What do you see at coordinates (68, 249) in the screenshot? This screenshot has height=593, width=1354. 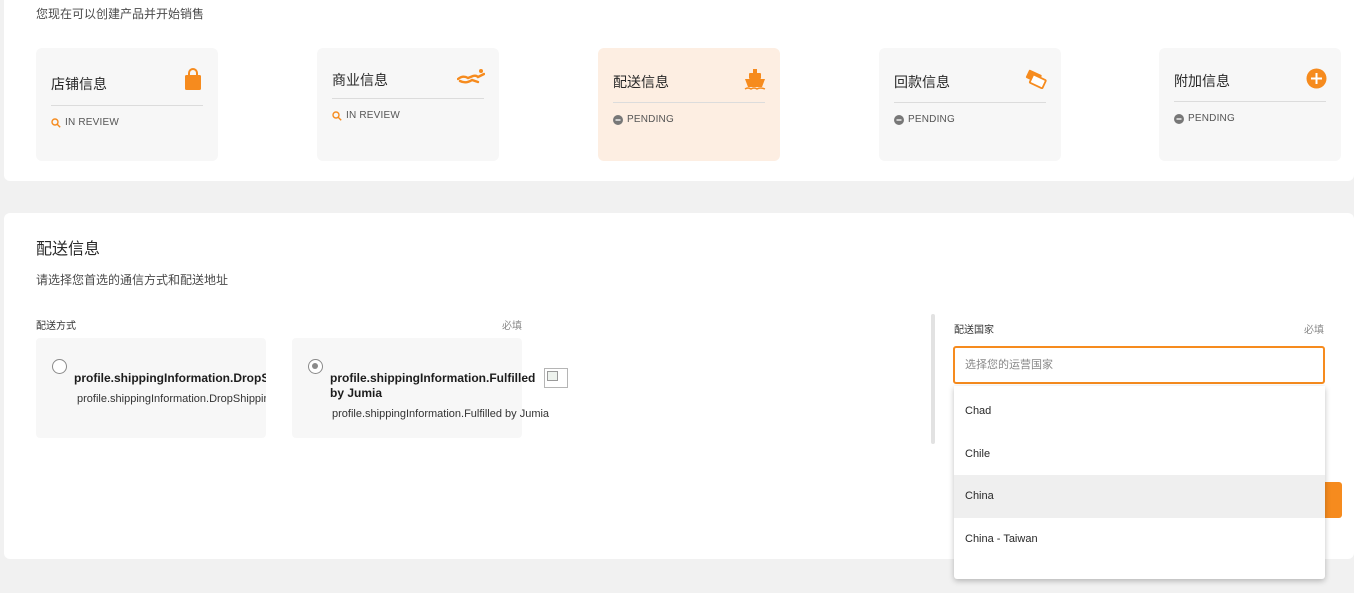 I see `section-title: 配送信息` at bounding box center [68, 249].